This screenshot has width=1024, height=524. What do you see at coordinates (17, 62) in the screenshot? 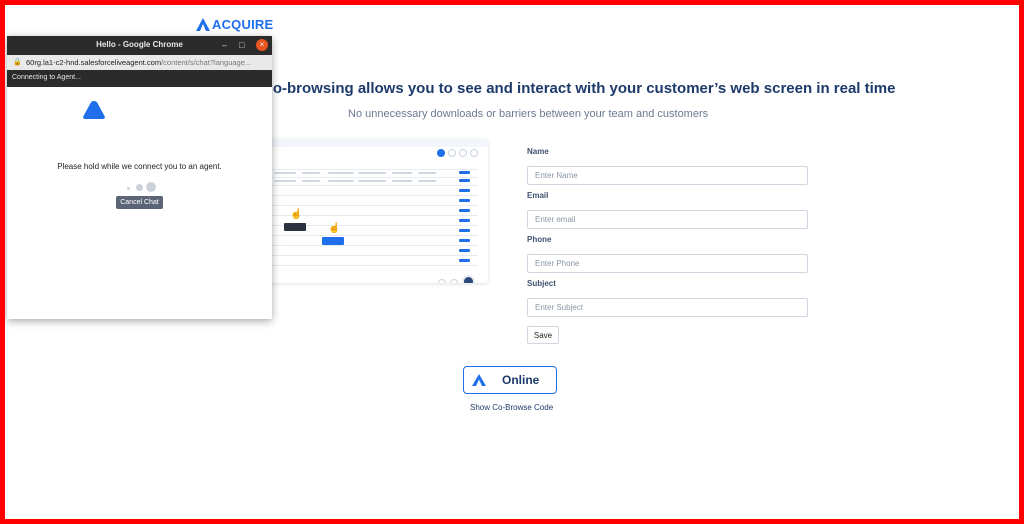
I see `lock-icon: 🔒` at bounding box center [17, 62].